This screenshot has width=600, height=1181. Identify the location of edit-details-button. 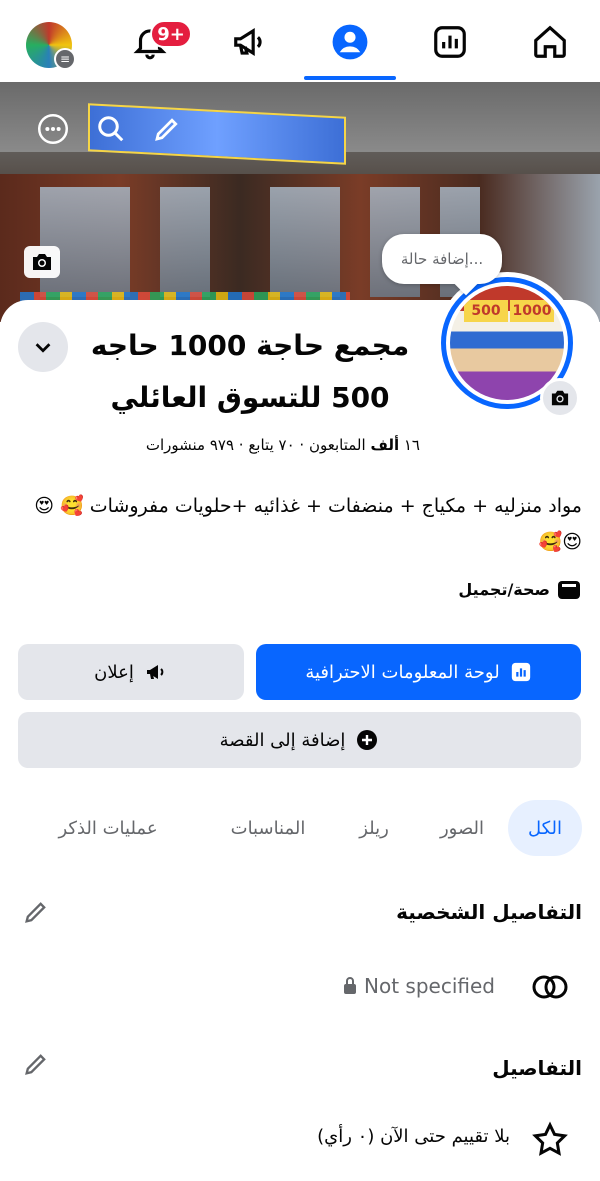
(36, 1064).